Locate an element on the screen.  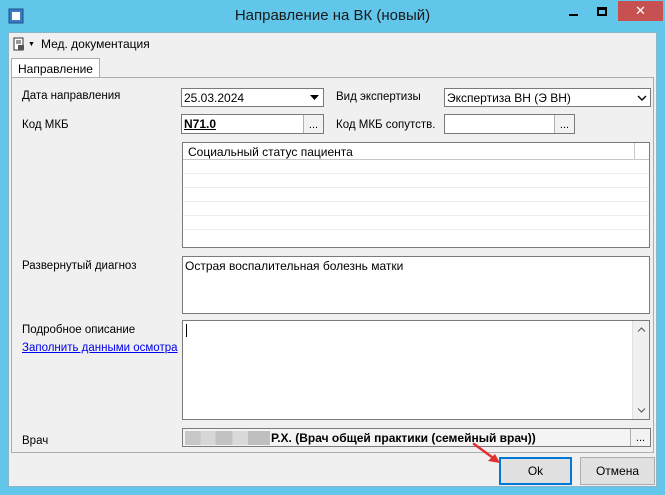
scroll-down-icon is located at coordinates (641, 410).